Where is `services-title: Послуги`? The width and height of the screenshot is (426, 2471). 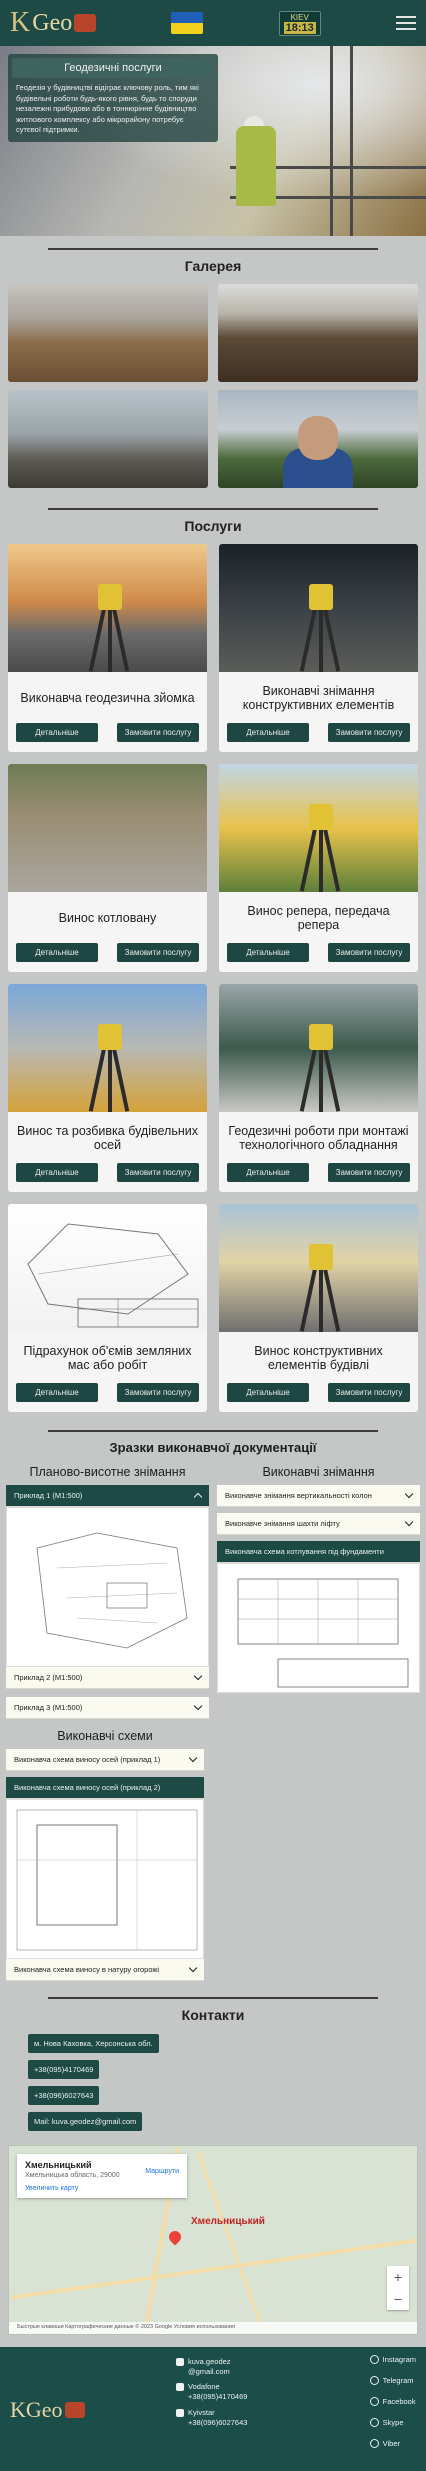 services-title: Послуги is located at coordinates (213, 526).